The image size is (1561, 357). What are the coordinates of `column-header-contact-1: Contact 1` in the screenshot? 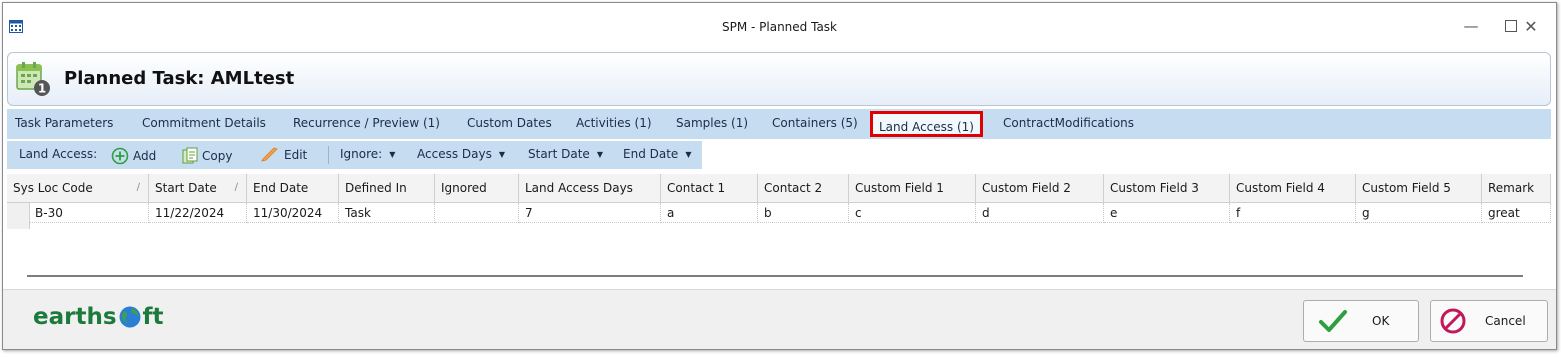 It's located at (709, 188).